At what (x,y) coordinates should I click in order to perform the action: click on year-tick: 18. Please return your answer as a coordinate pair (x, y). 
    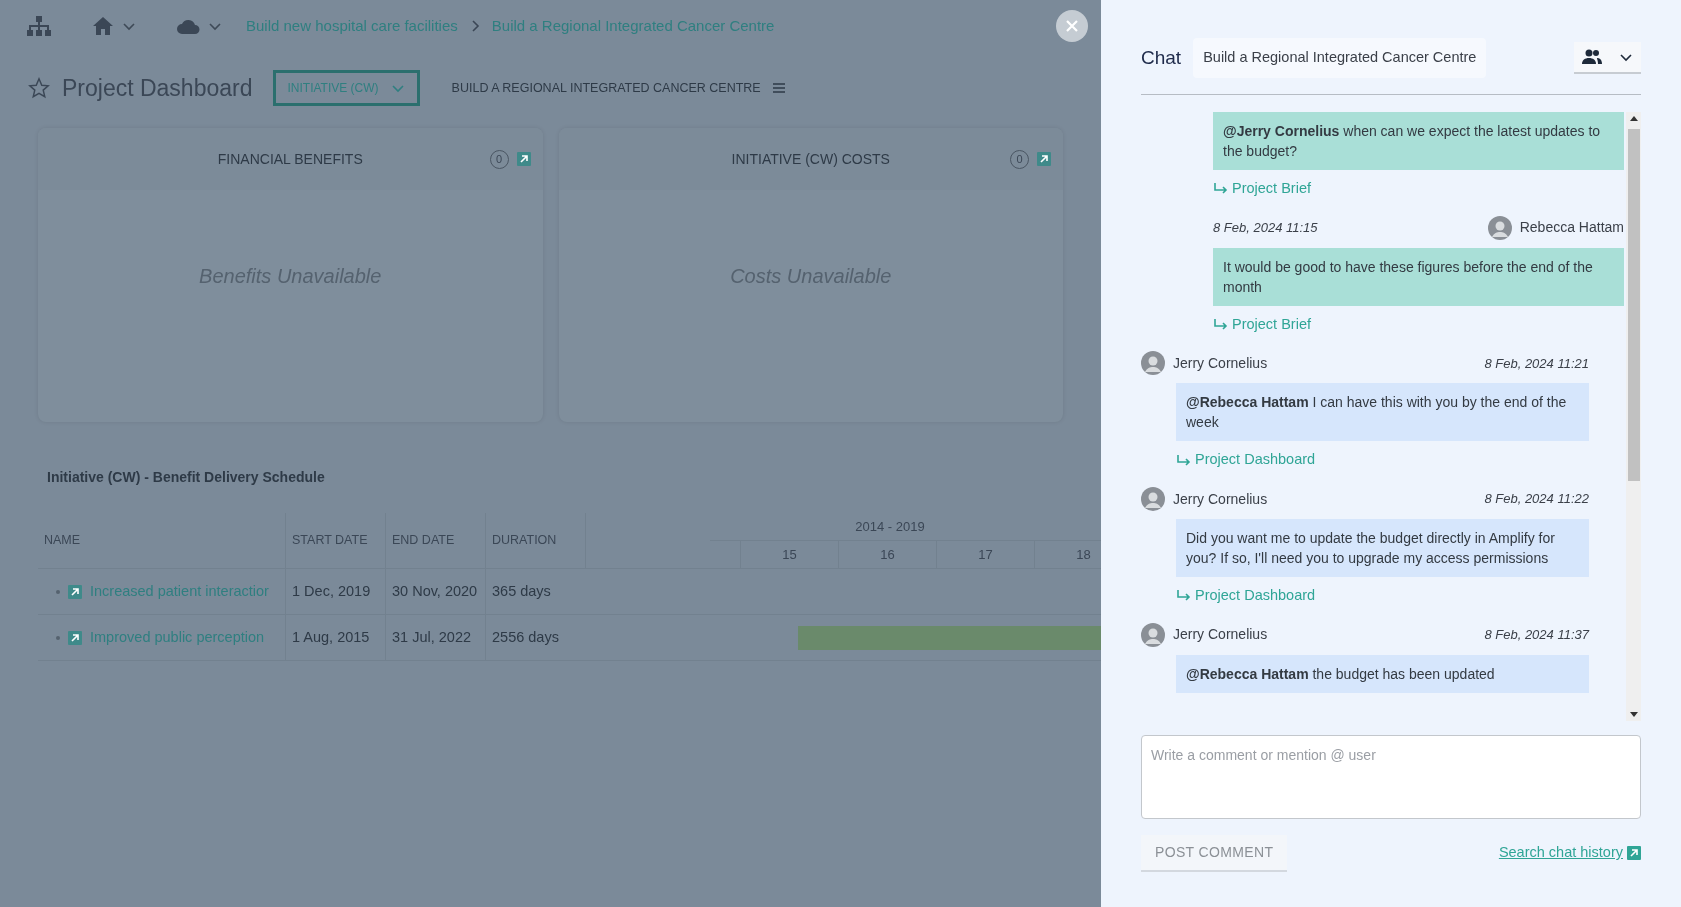
    Looking at the image, I should click on (1083, 554).